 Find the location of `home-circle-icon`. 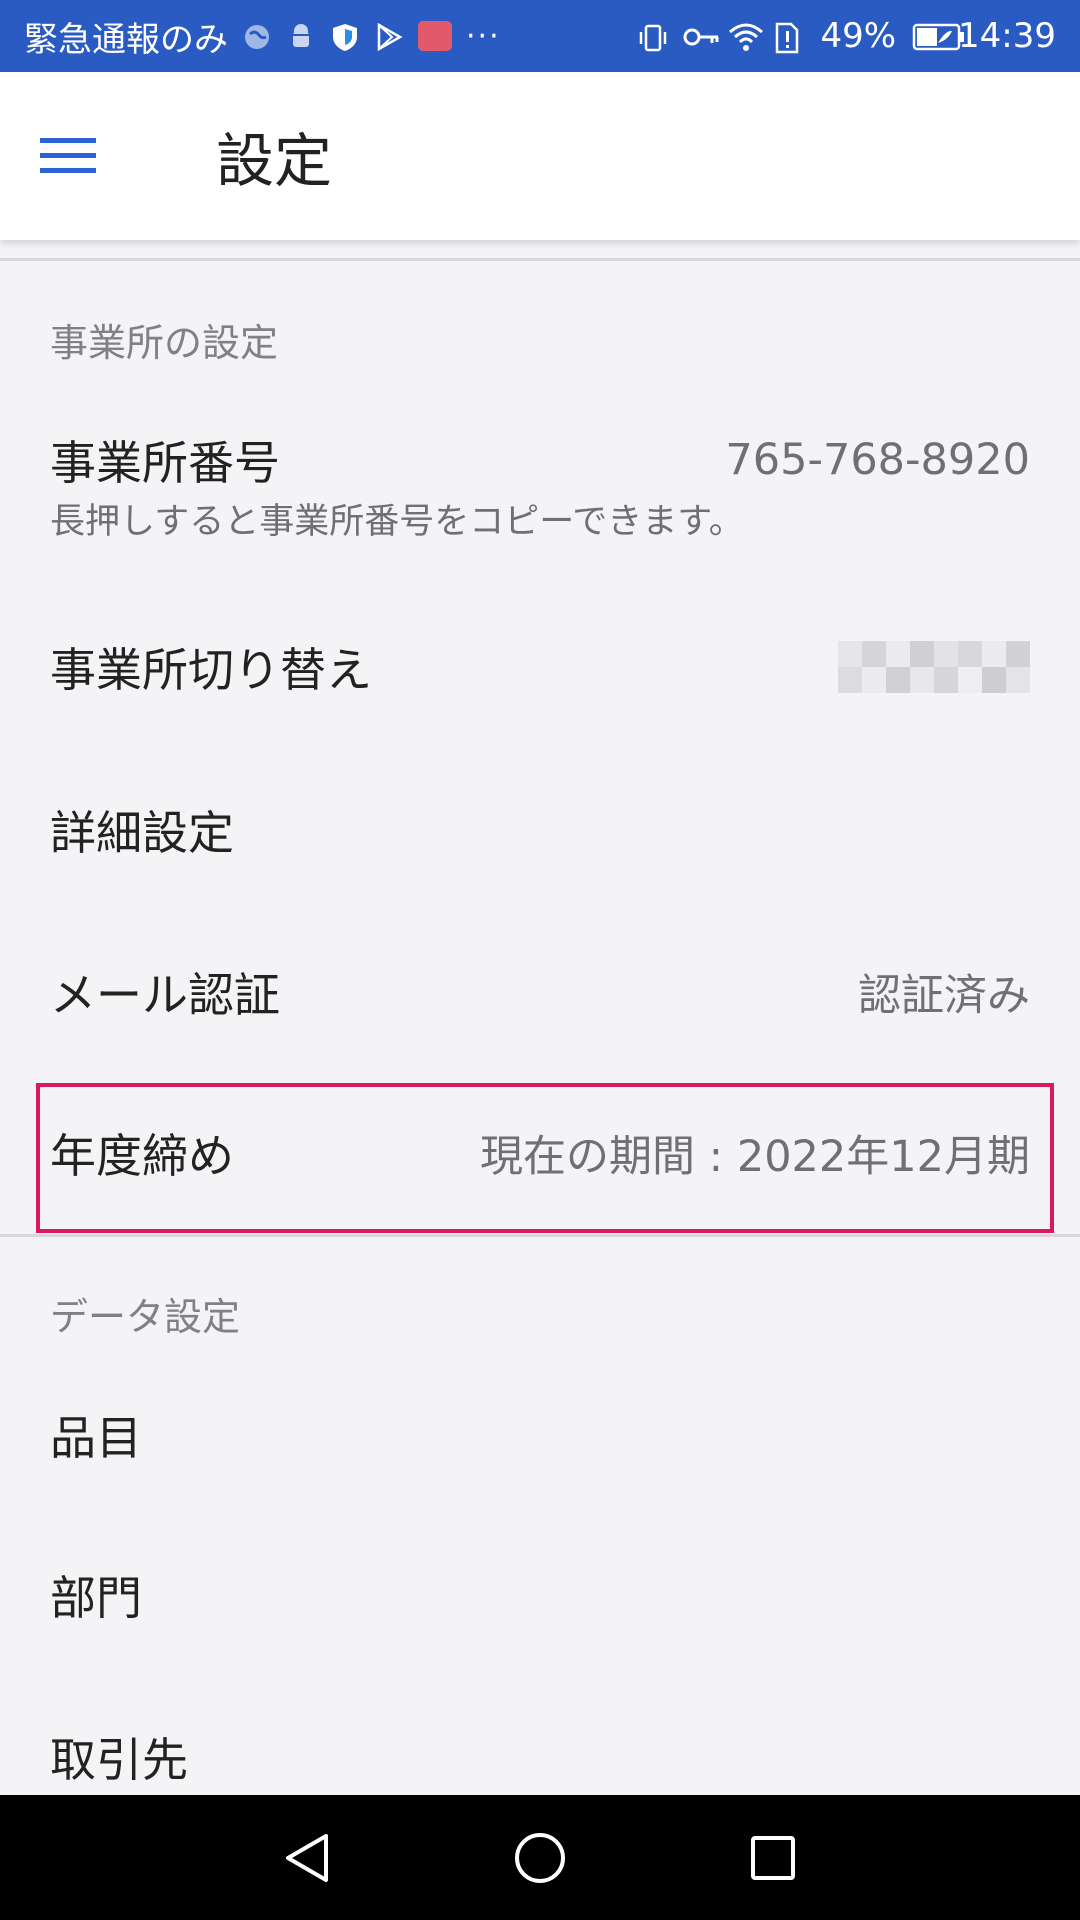

home-circle-icon is located at coordinates (539, 1857).